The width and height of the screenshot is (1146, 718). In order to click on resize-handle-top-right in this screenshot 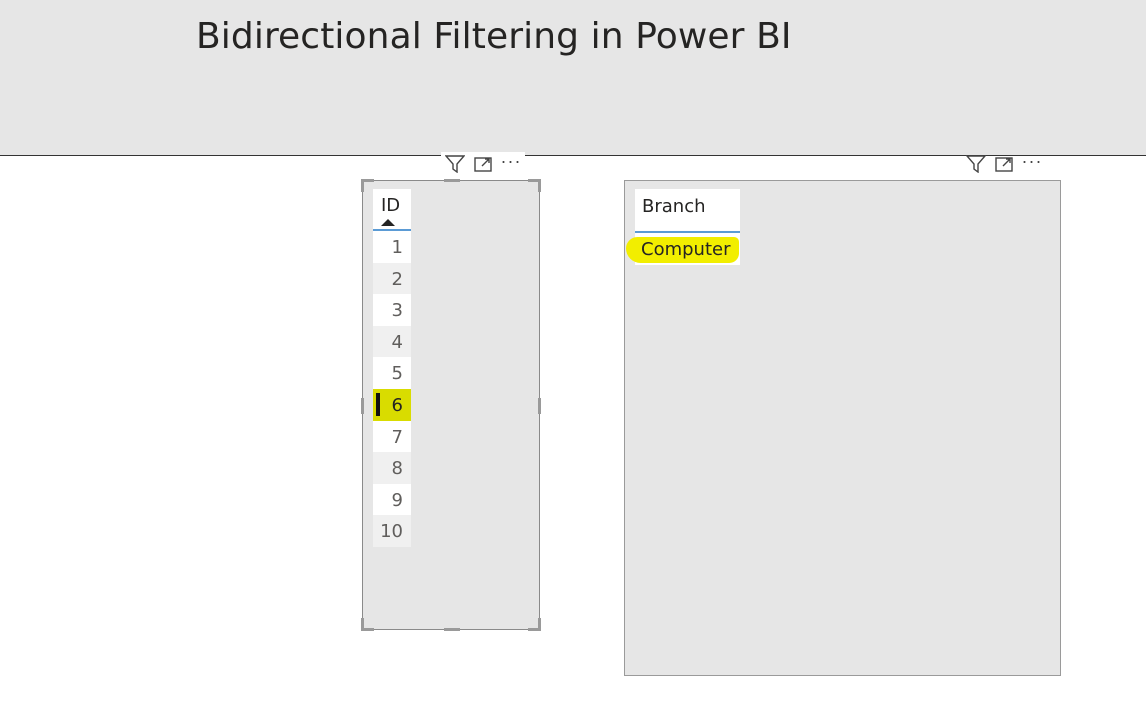, I will do `click(534, 185)`.